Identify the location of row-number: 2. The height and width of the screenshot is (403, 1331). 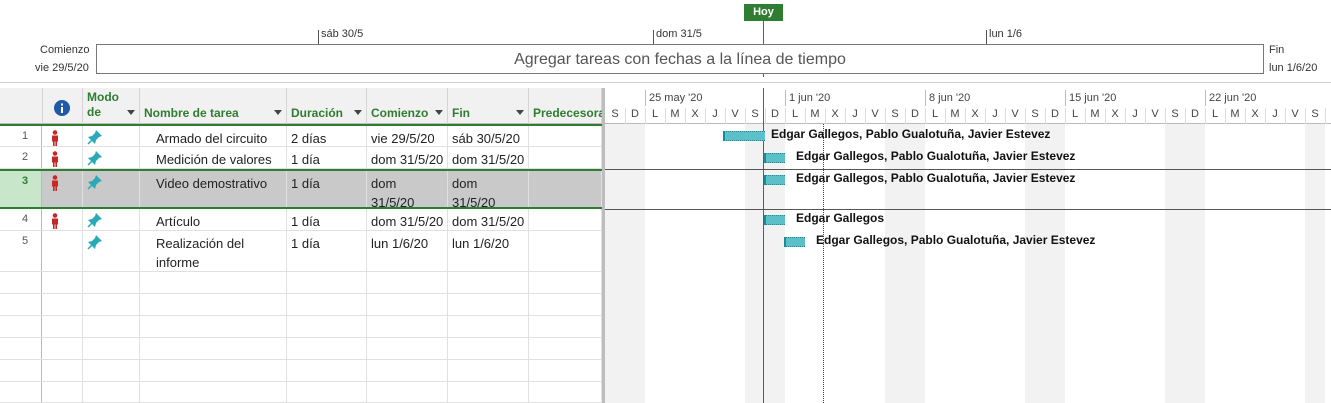
(21, 157).